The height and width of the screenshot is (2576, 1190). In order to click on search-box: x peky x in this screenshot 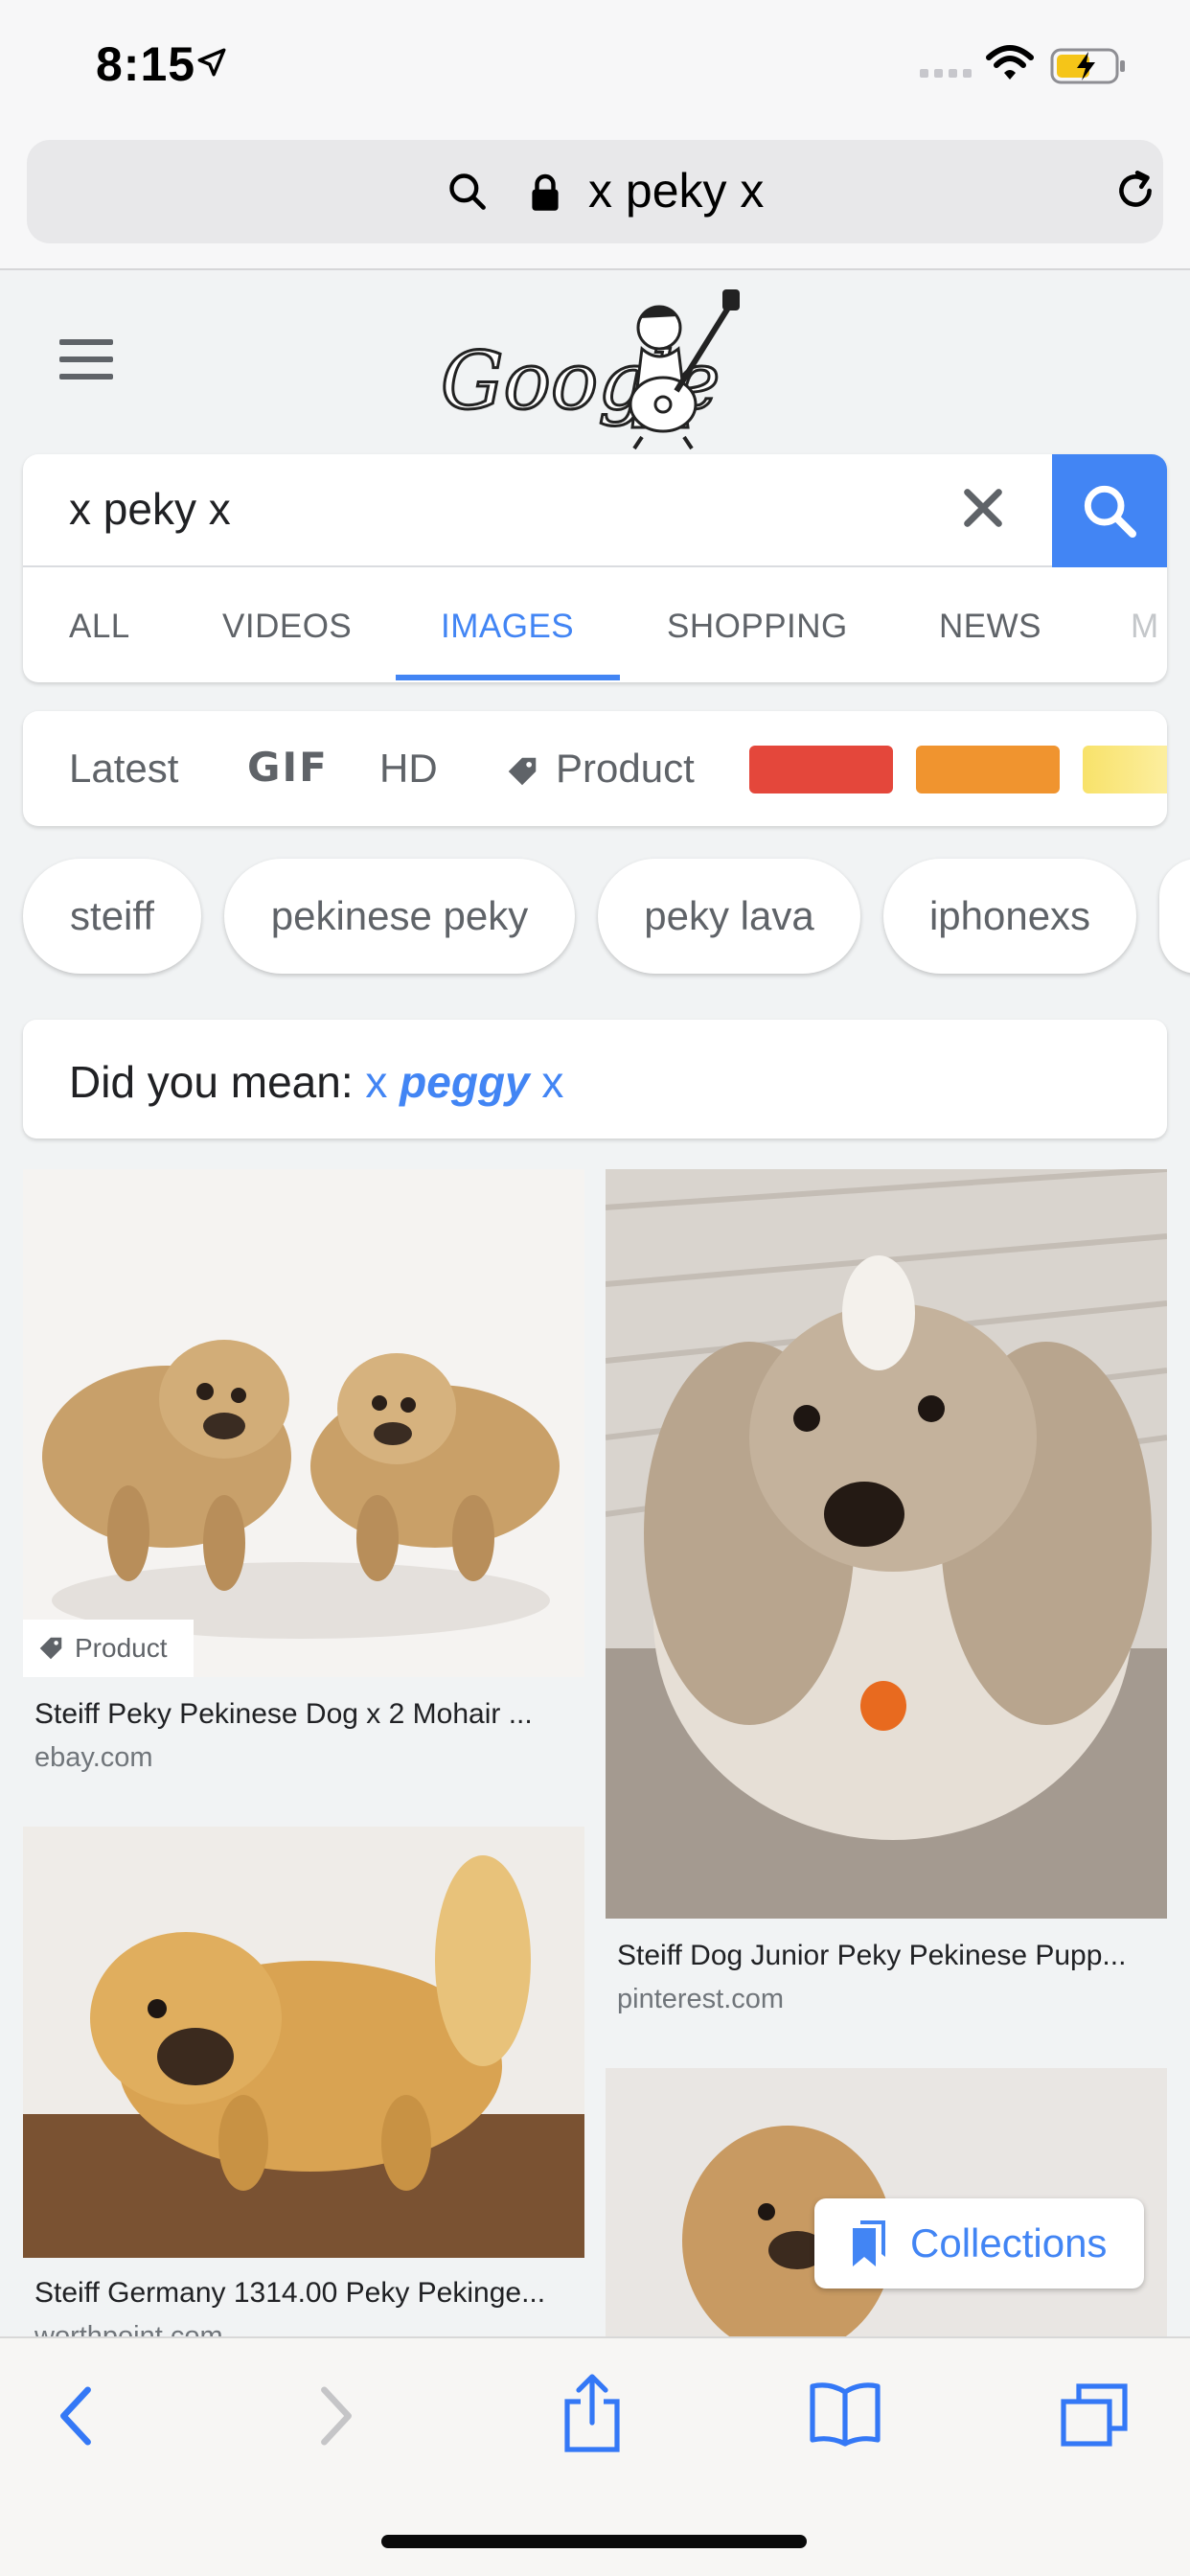, I will do `click(595, 510)`.